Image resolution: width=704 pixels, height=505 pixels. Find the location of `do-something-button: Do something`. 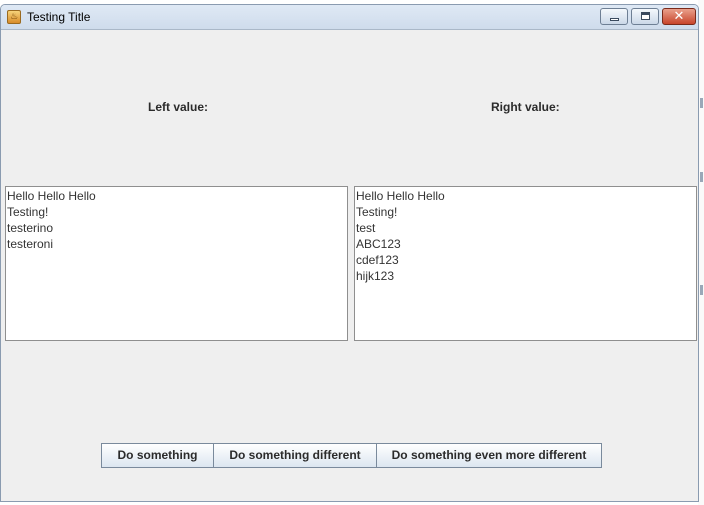

do-something-button: Do something is located at coordinates (157, 455).